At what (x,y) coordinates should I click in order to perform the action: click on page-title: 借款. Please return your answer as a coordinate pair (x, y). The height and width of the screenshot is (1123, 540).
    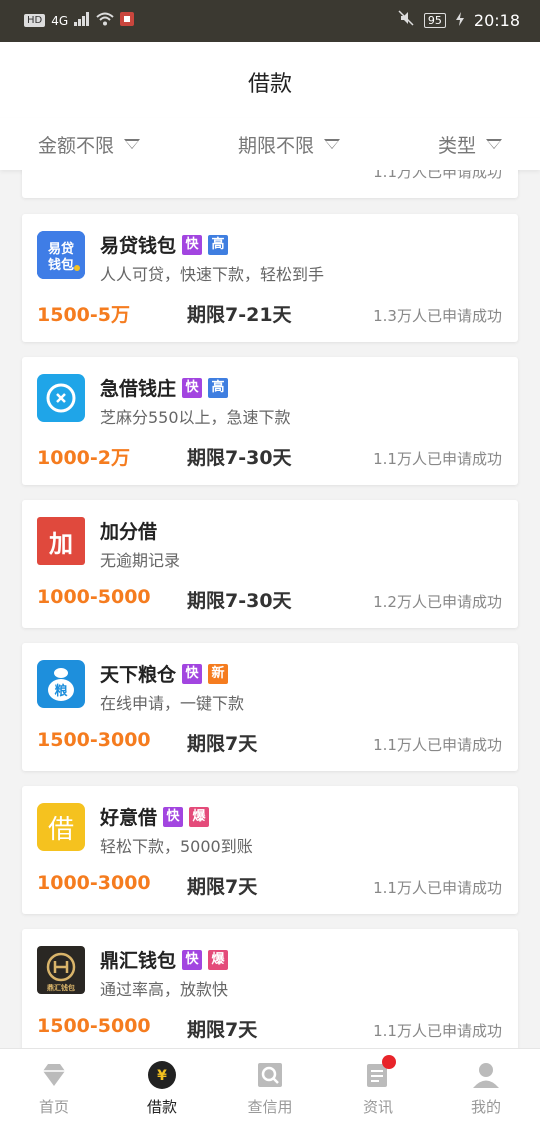
    Looking at the image, I should click on (269, 84).